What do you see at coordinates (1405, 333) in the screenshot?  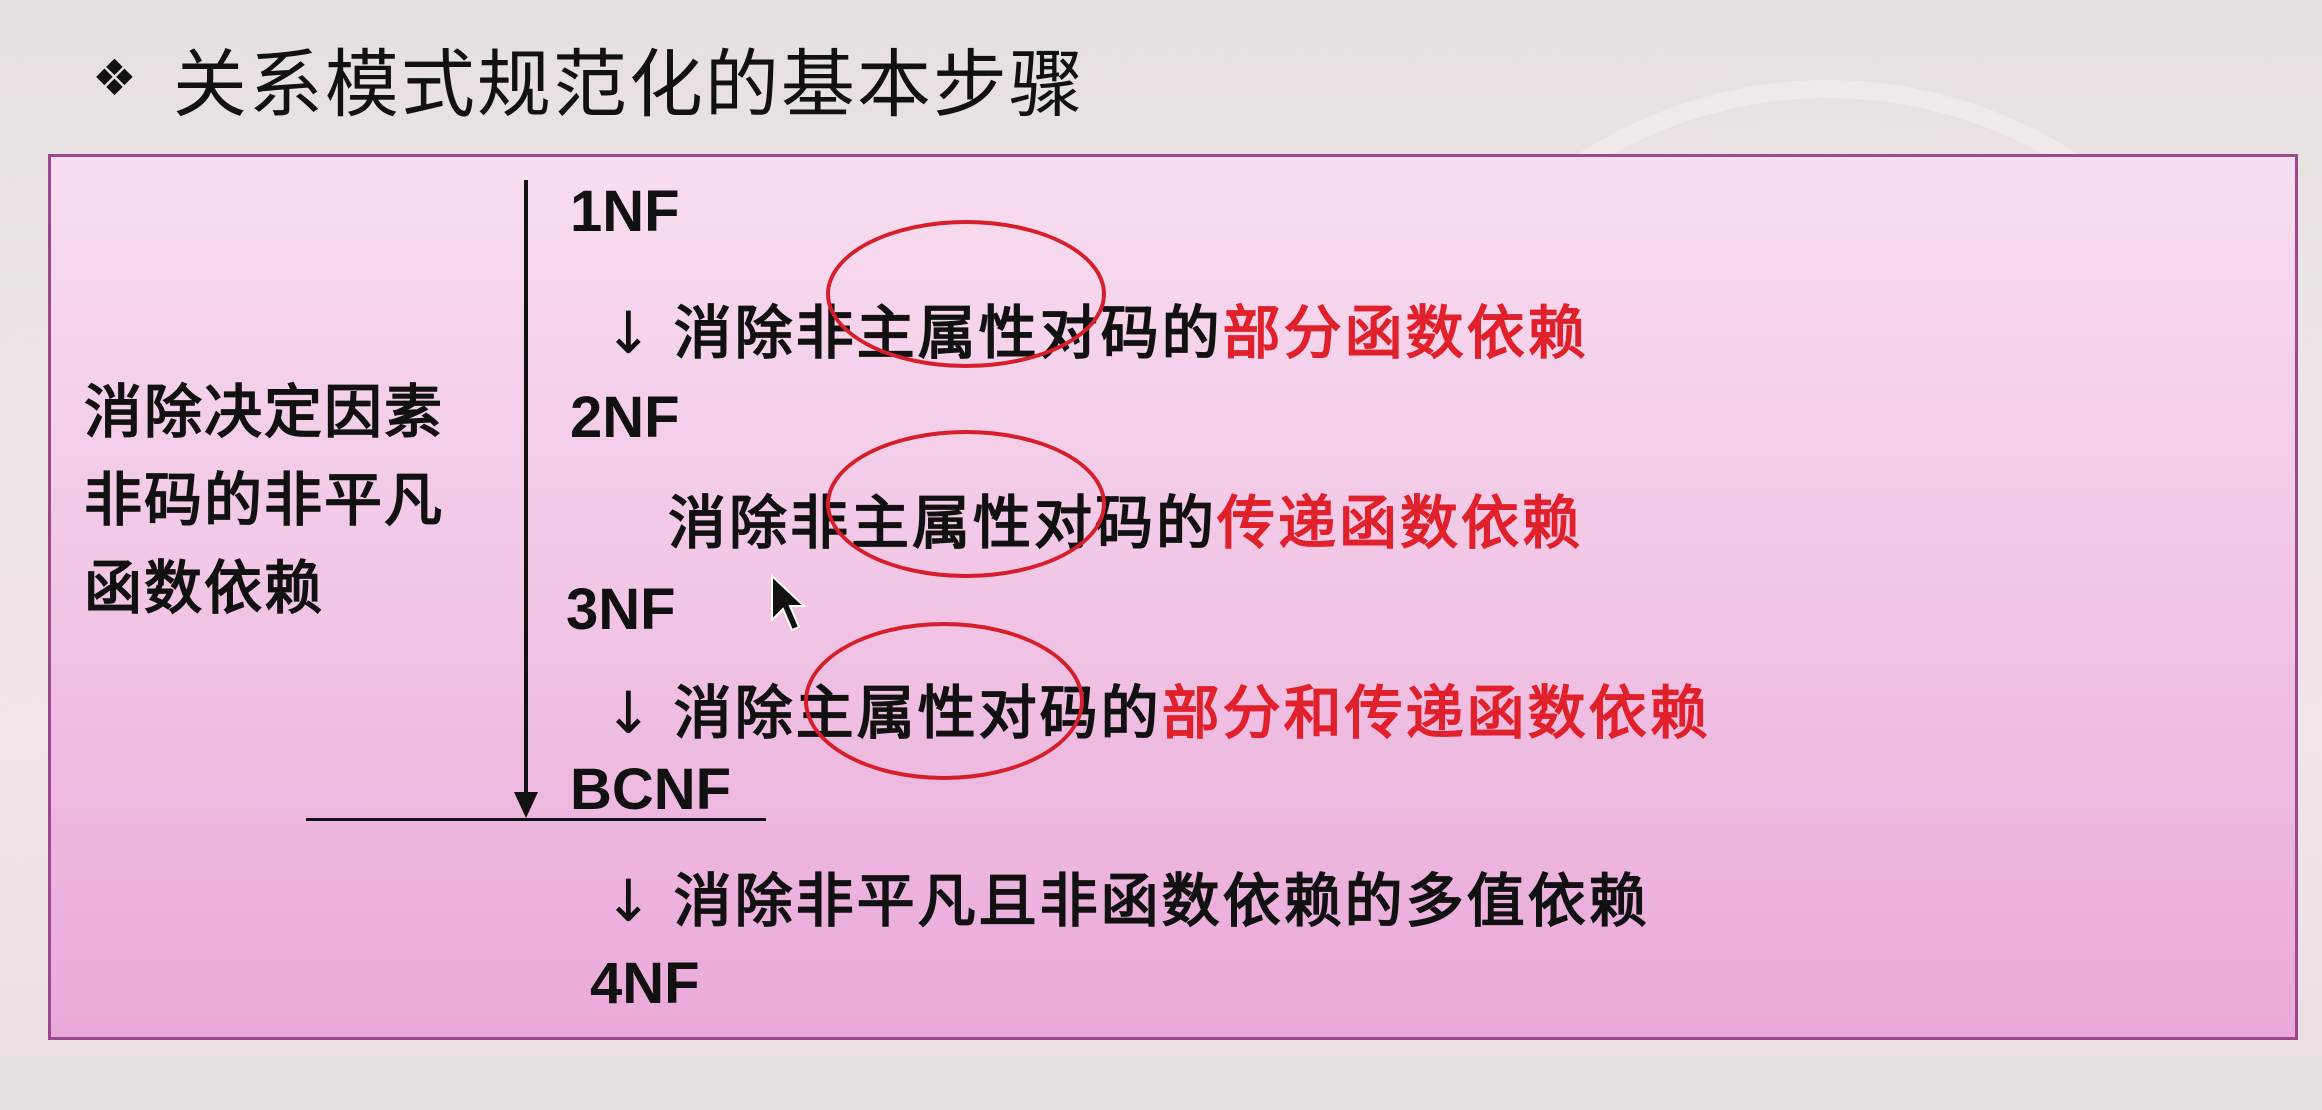 I see `step-highlight: 部分函数依赖` at bounding box center [1405, 333].